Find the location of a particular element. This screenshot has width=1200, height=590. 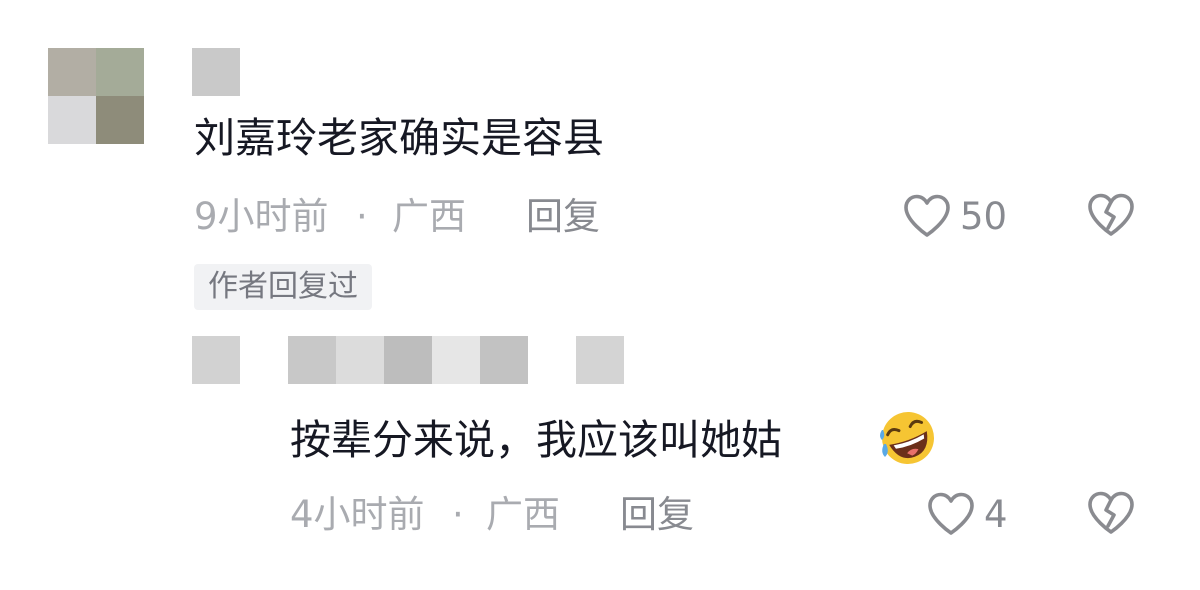

commenter-avatar is located at coordinates (96, 96).